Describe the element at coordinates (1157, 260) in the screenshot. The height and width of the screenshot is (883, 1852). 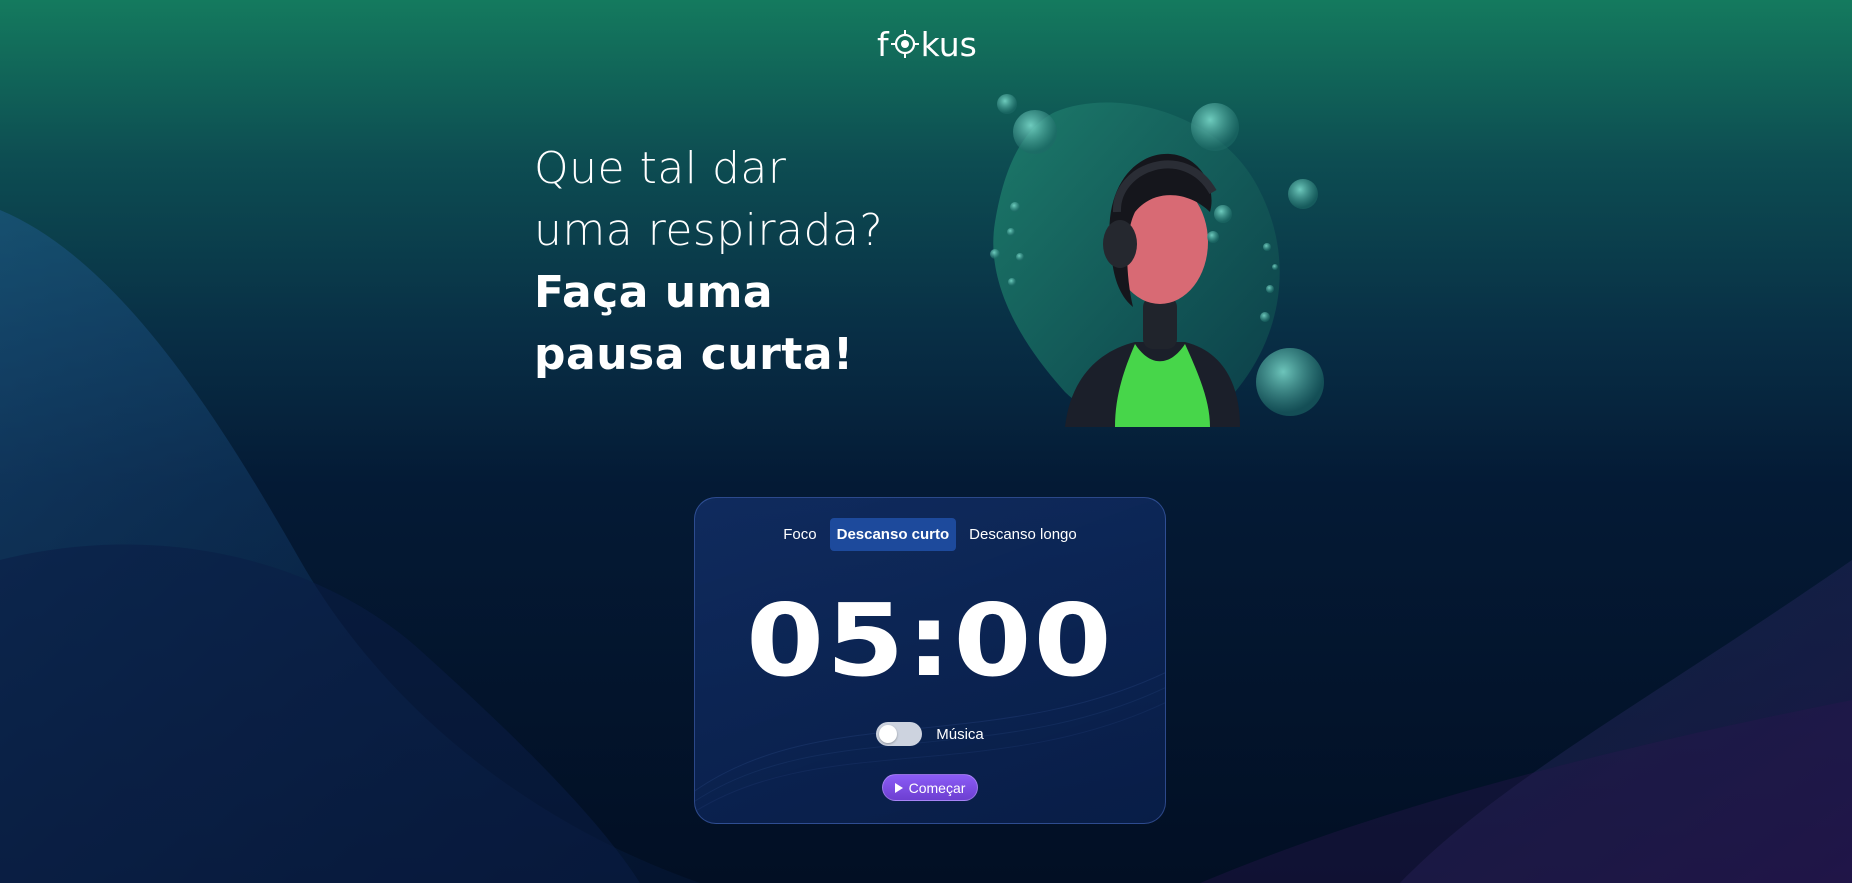
I see `hero-illustration` at that location.